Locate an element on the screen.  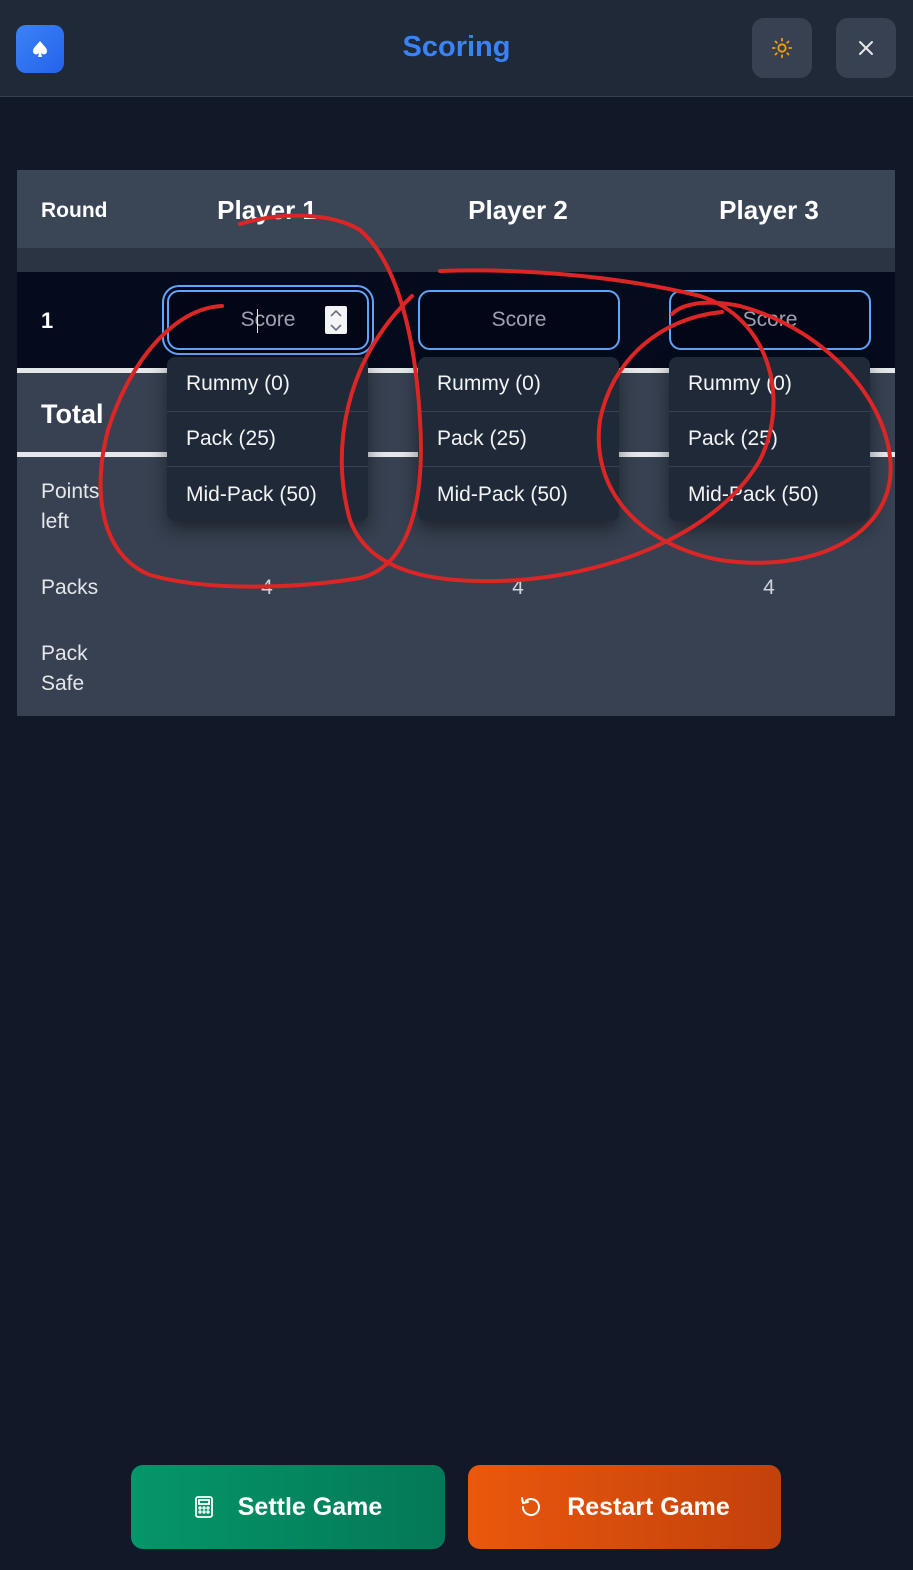
player-2-score-suggestions: Rummy (0) Pack (25) Mid-Pack (50) is located at coordinates (518, 439).